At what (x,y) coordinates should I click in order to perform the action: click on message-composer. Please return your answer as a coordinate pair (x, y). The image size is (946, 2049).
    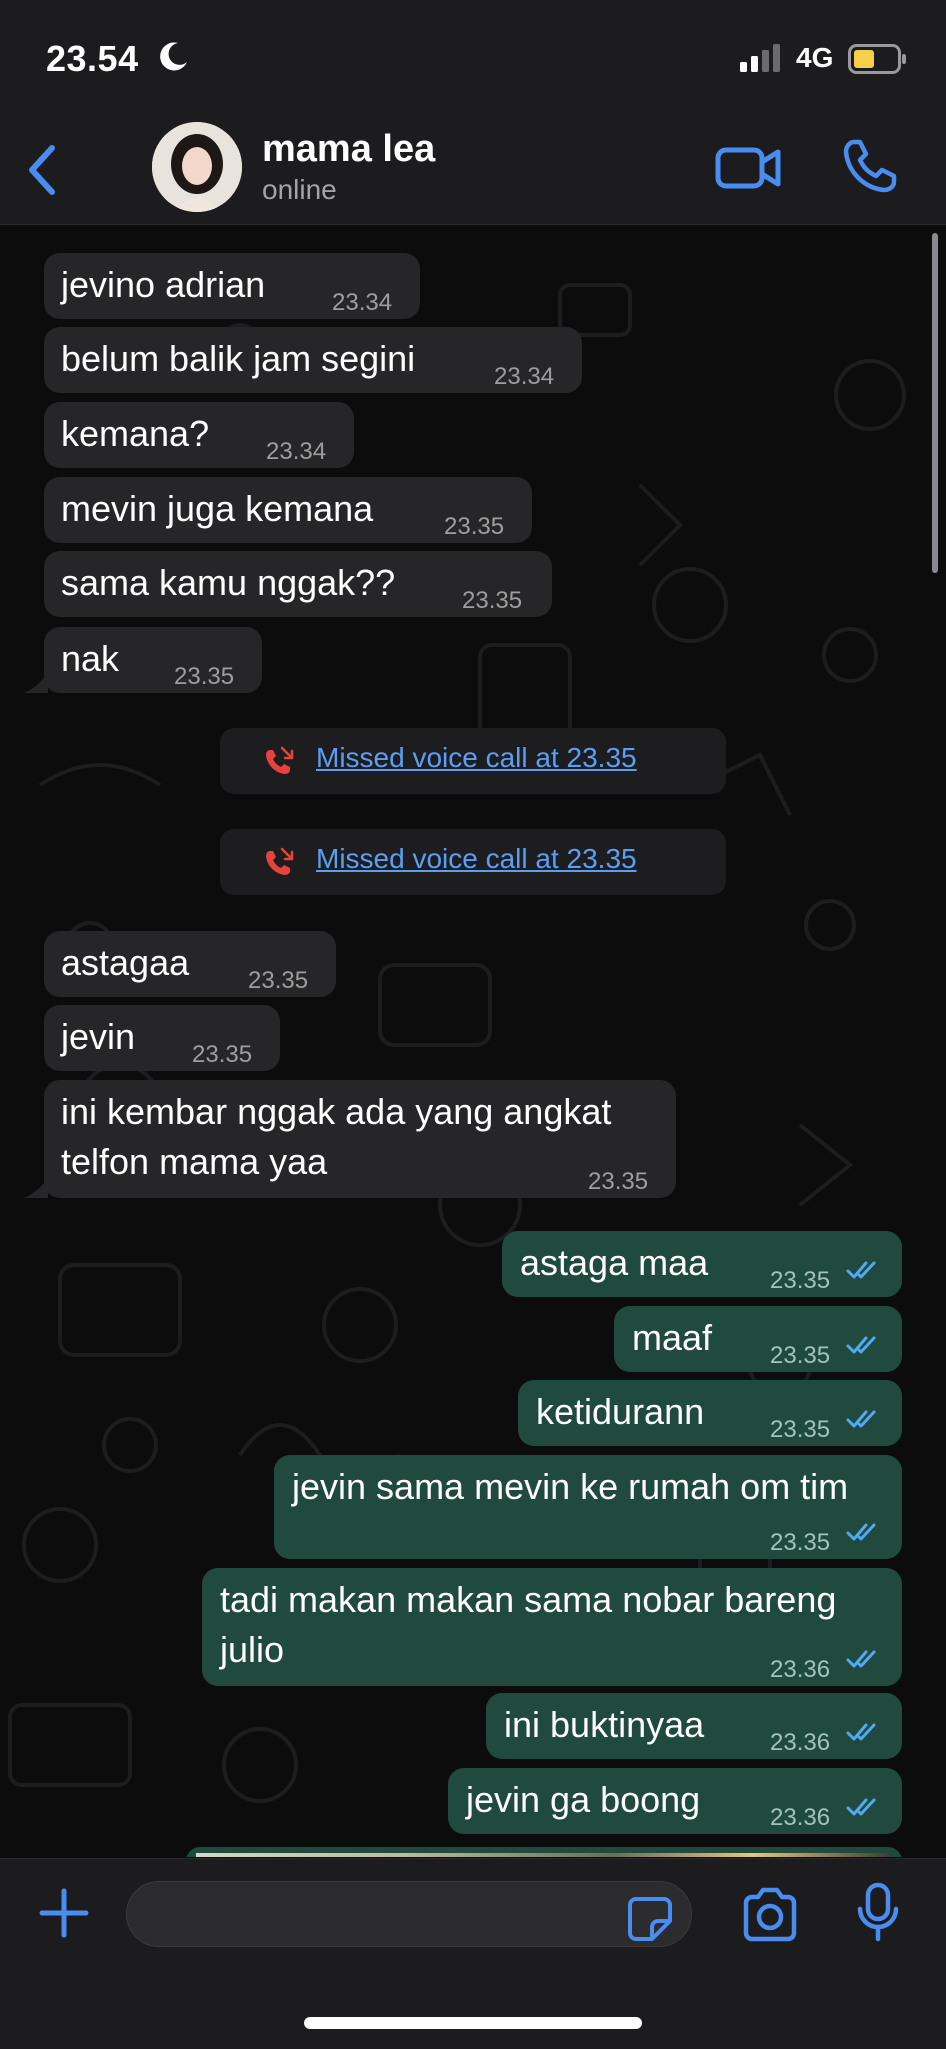
    Looking at the image, I should click on (473, 1953).